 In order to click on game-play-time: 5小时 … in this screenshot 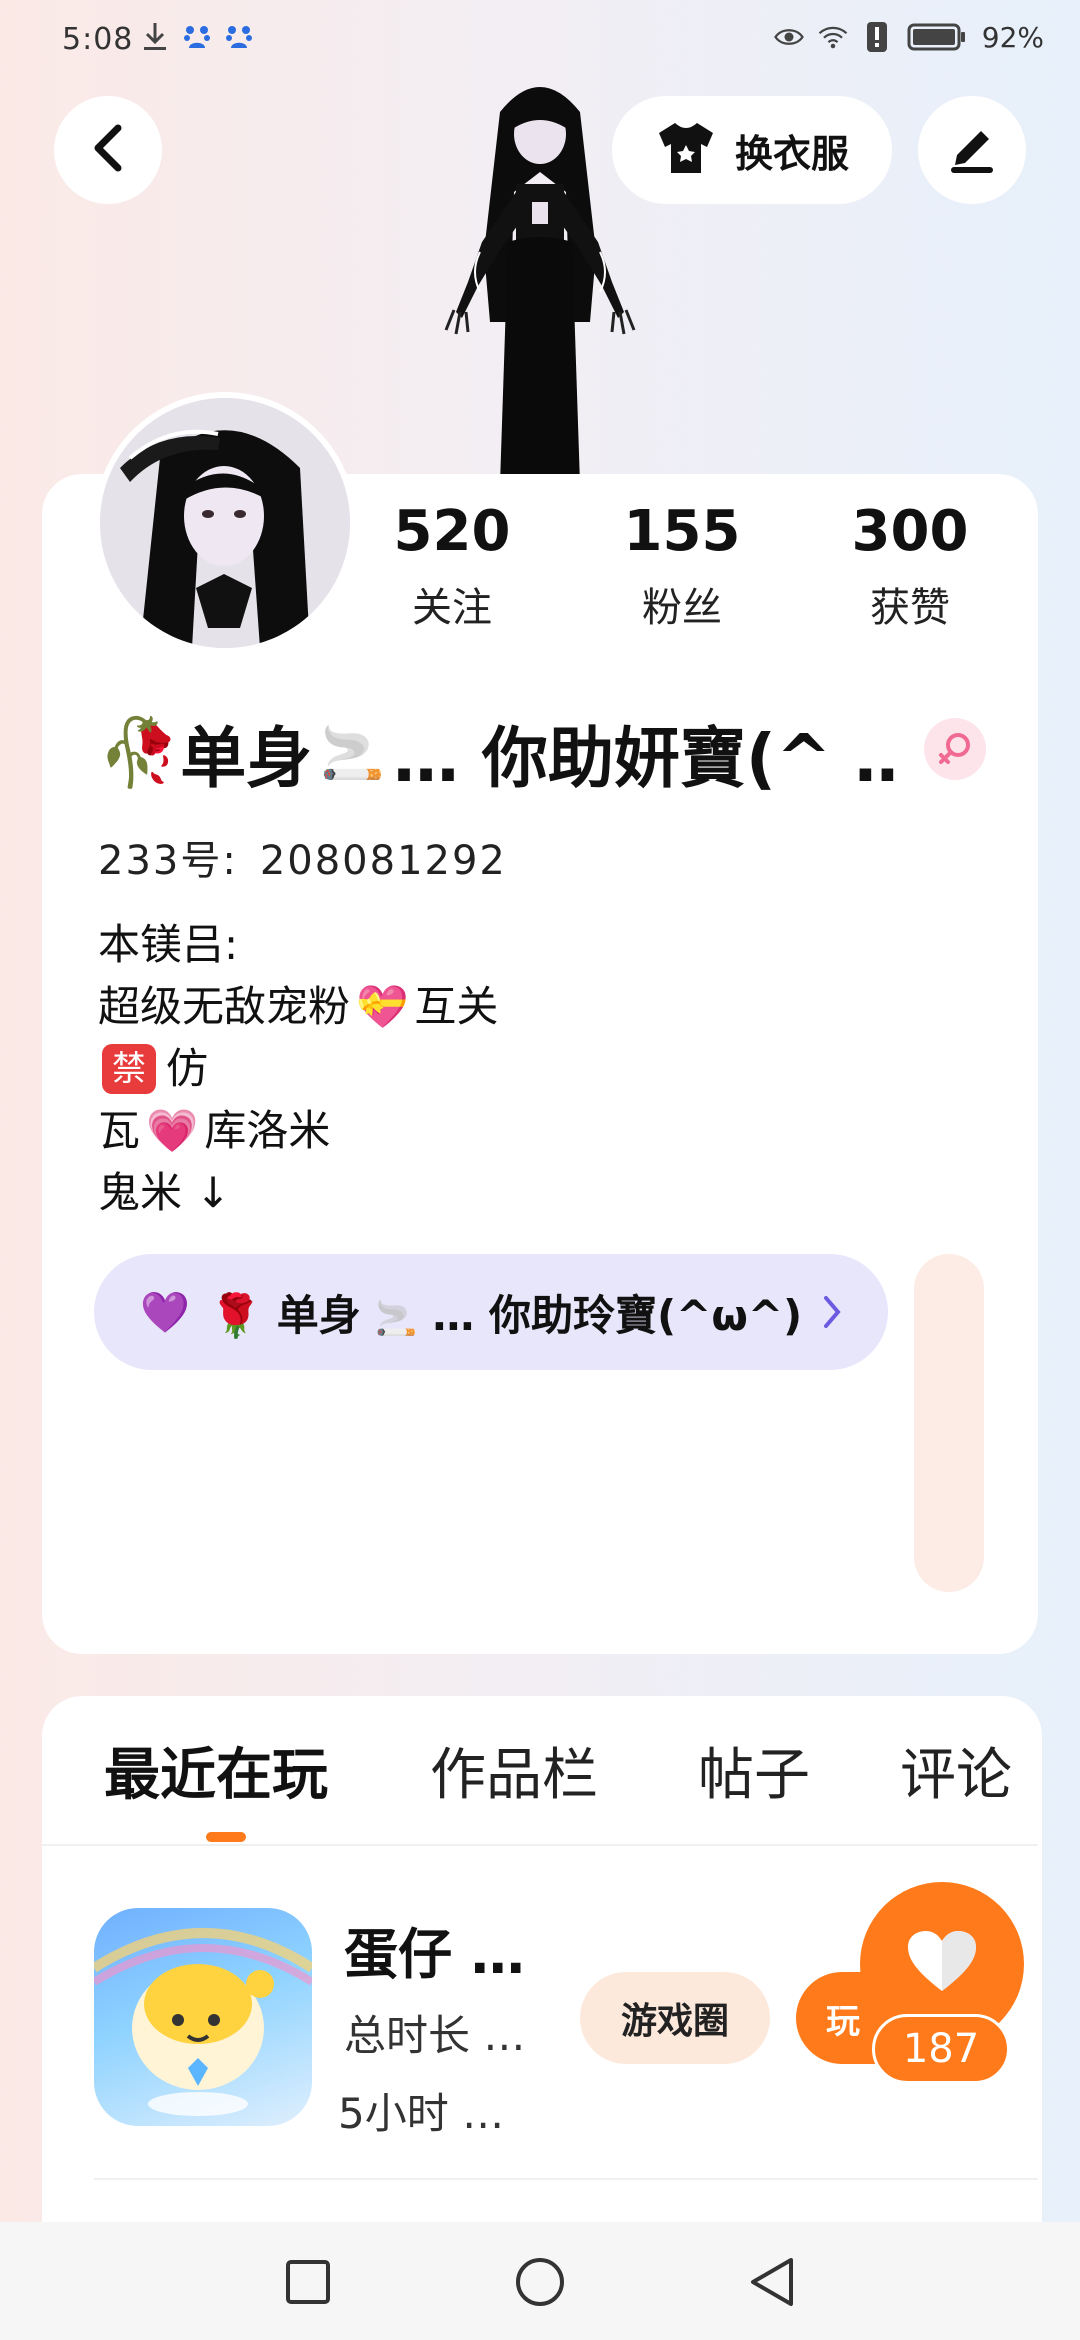, I will do `click(421, 2113)`.